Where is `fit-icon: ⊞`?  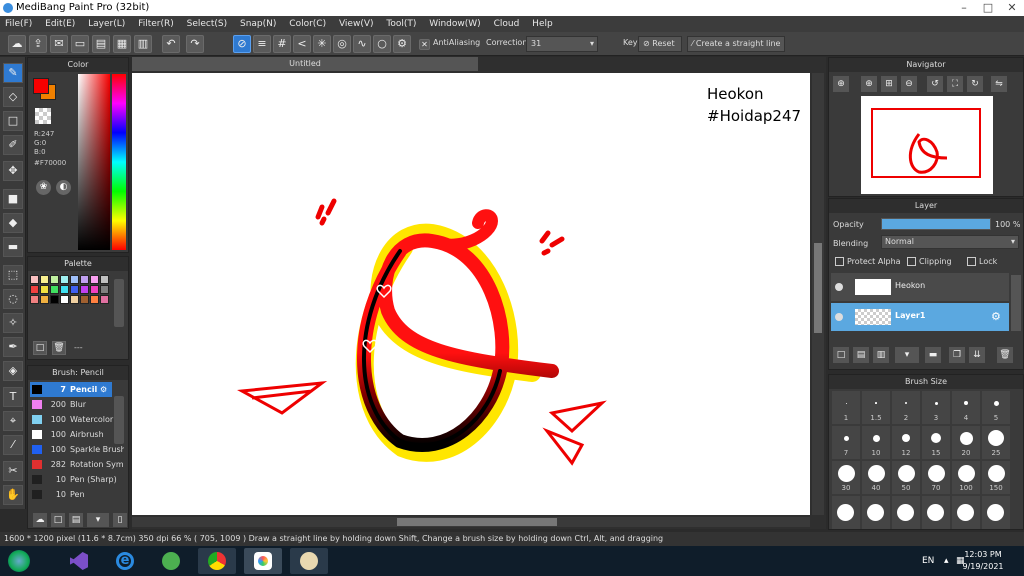 fit-icon: ⊞ is located at coordinates (889, 84).